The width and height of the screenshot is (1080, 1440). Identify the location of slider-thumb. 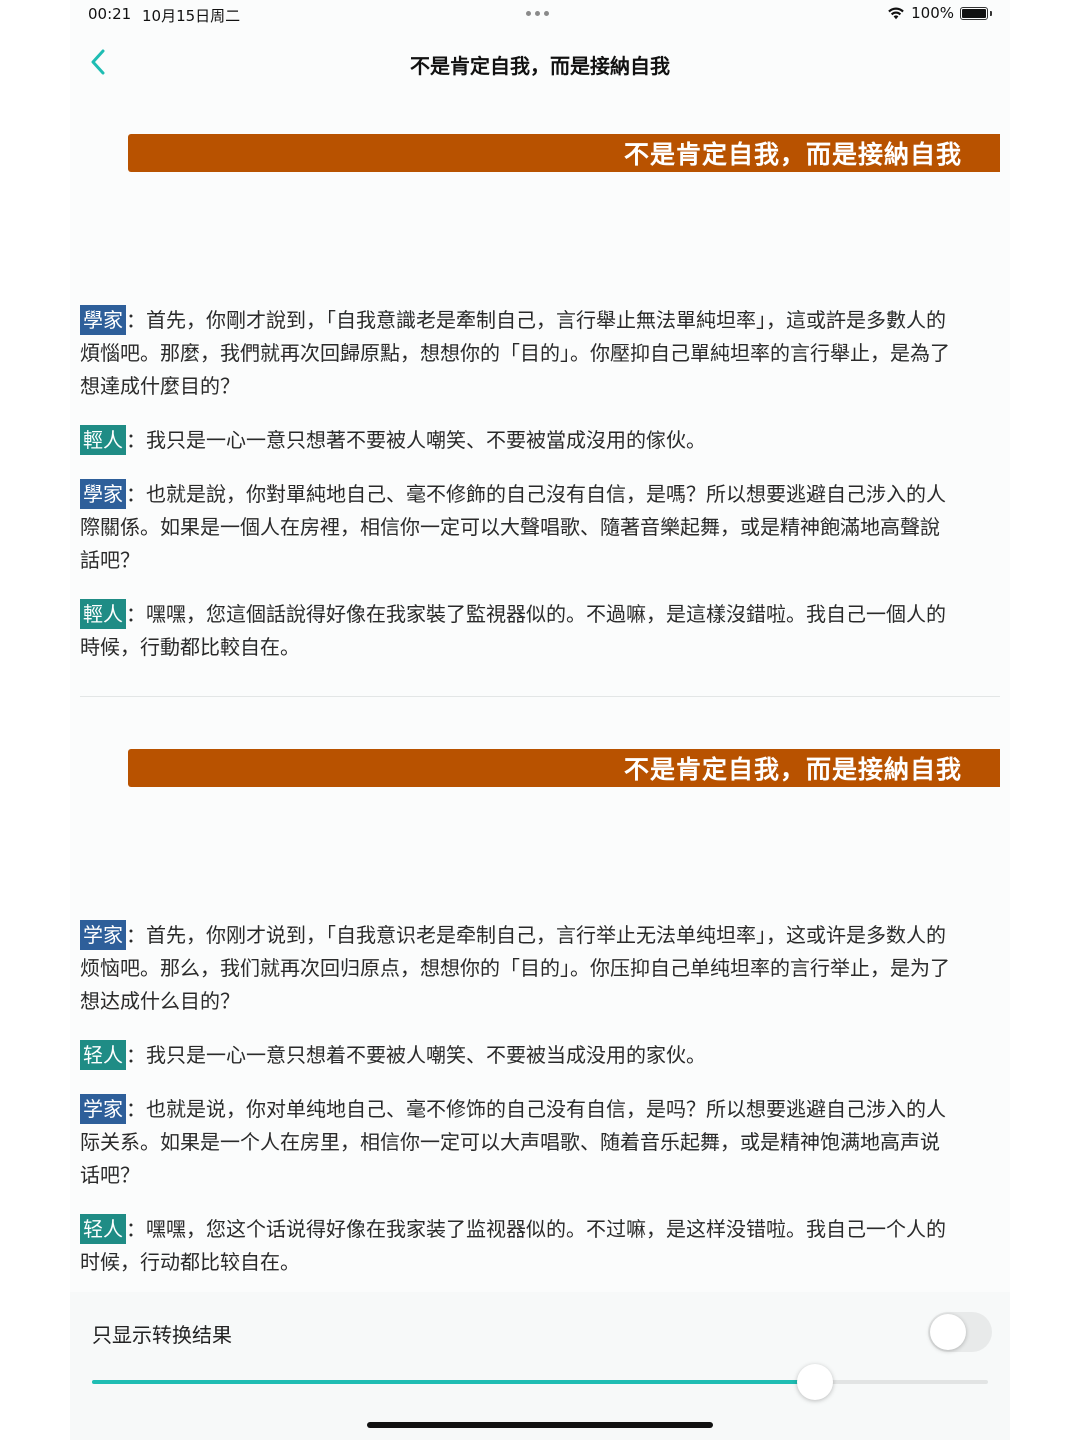
(815, 1382).